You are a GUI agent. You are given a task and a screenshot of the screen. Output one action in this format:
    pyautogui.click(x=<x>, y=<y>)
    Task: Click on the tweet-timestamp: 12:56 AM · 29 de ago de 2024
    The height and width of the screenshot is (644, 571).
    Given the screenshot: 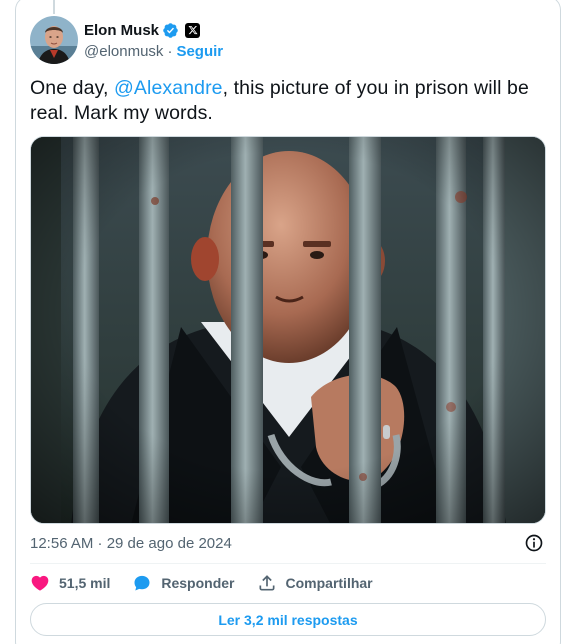 What is the action you would take?
    pyautogui.click(x=131, y=544)
    